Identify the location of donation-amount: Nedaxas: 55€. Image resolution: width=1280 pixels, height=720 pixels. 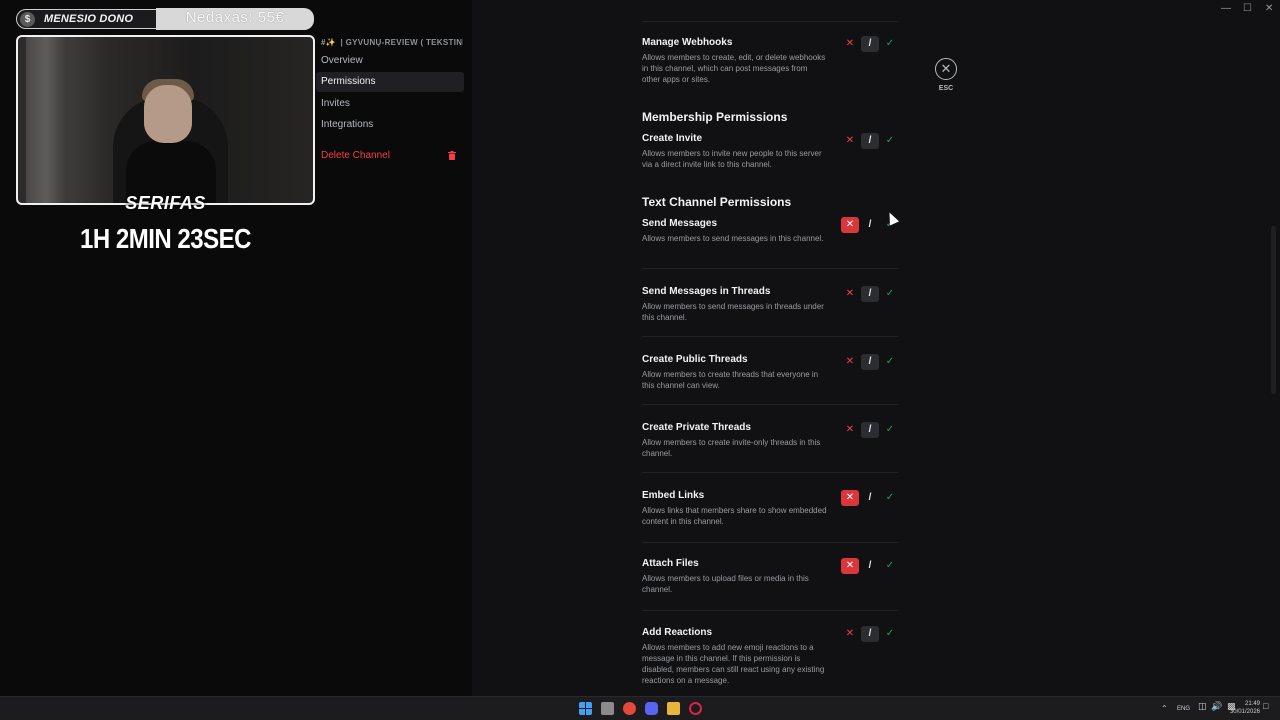
(235, 17).